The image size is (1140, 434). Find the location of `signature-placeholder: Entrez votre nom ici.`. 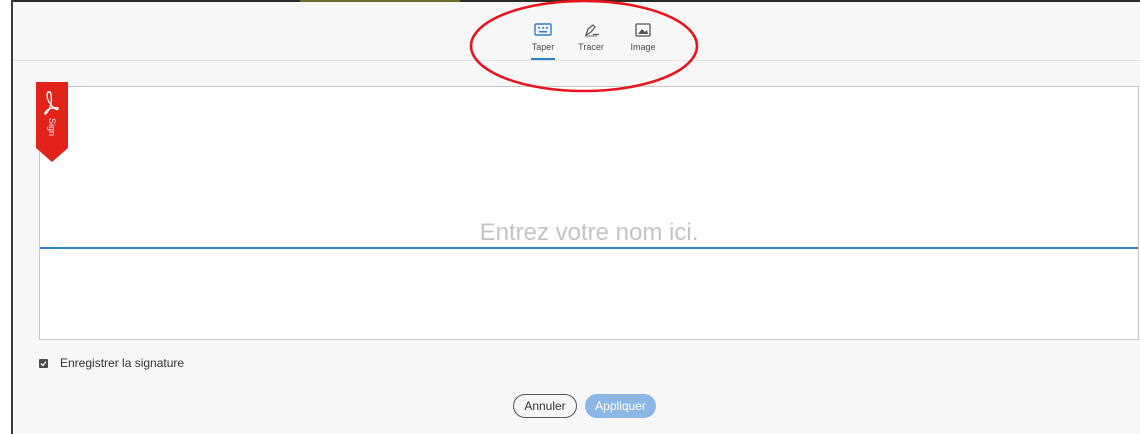

signature-placeholder: Entrez votre nom ici. is located at coordinates (589, 233).